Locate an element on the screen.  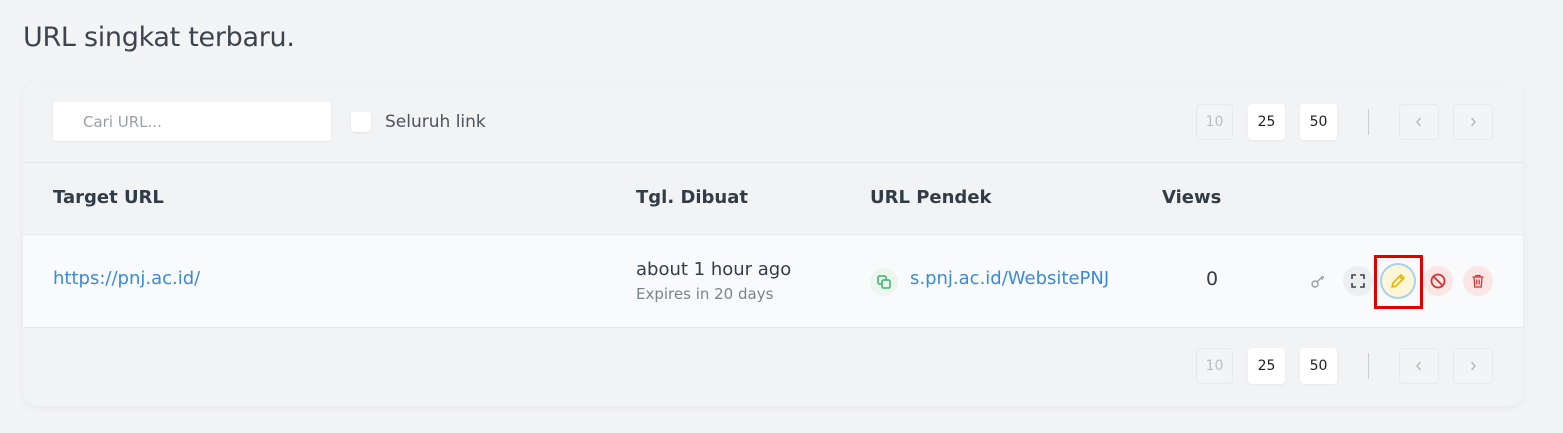
disable-button is located at coordinates (1438, 281).